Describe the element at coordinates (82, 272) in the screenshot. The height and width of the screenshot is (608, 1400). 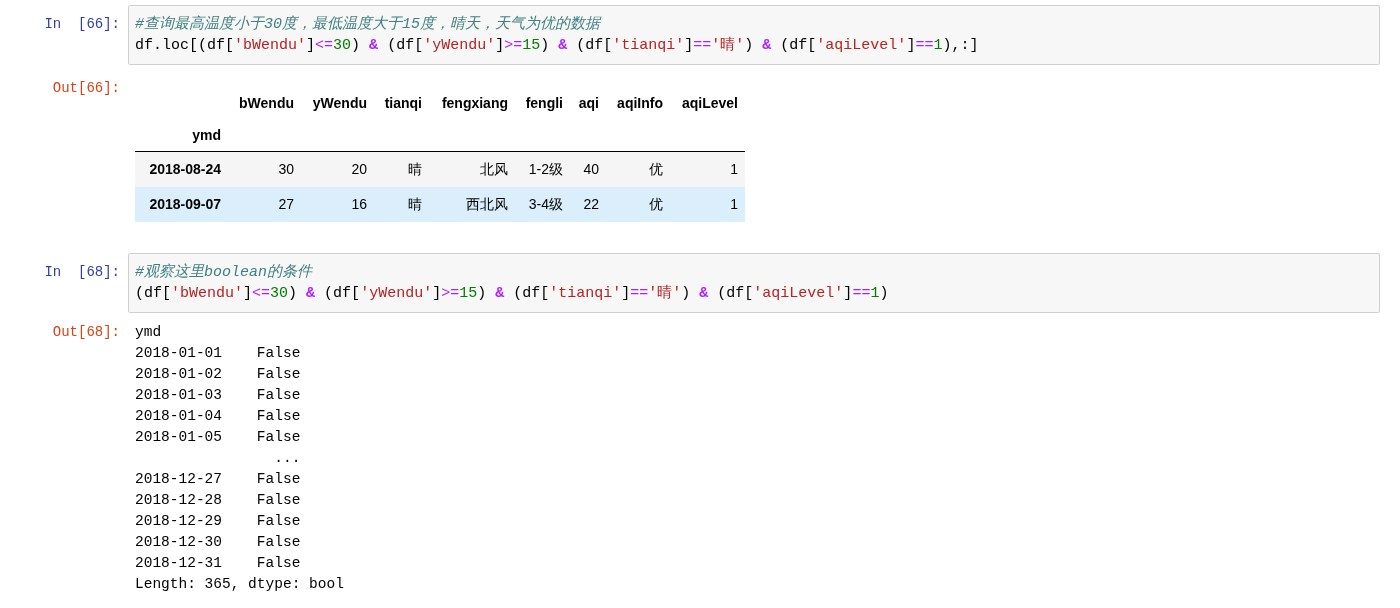
I see `cell-prompt: In [68]:` at that location.